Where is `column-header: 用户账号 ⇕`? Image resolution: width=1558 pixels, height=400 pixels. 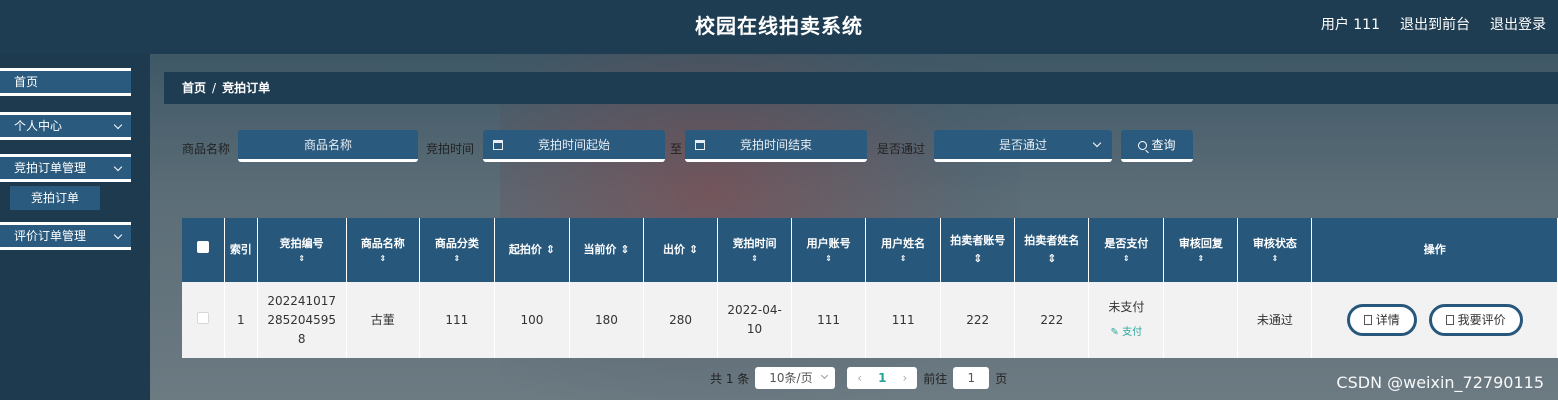
column-header: 用户账号 ⇕ is located at coordinates (829, 250).